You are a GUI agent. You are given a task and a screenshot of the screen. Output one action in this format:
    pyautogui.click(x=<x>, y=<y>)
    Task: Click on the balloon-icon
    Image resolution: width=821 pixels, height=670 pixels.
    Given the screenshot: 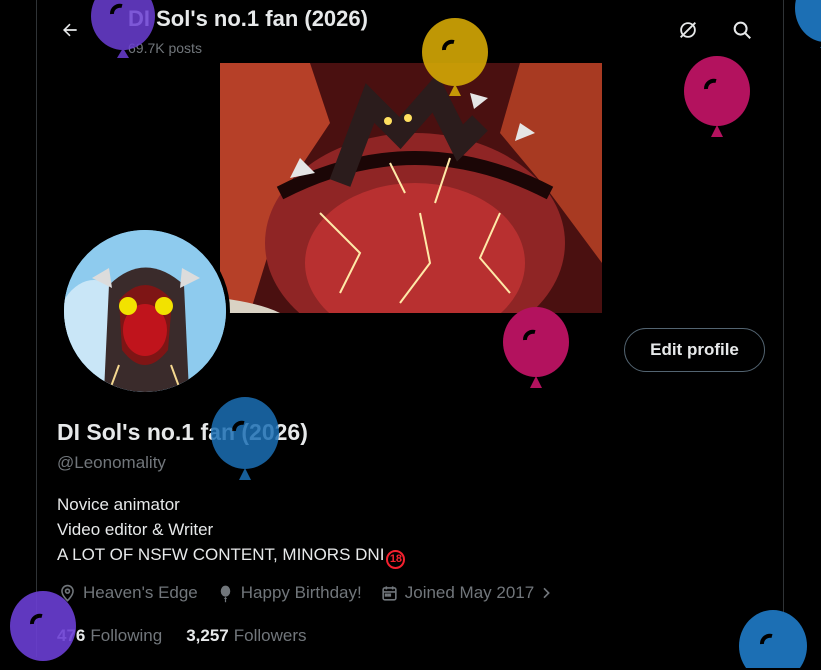 What is the action you would take?
    pyautogui.click(x=225, y=593)
    